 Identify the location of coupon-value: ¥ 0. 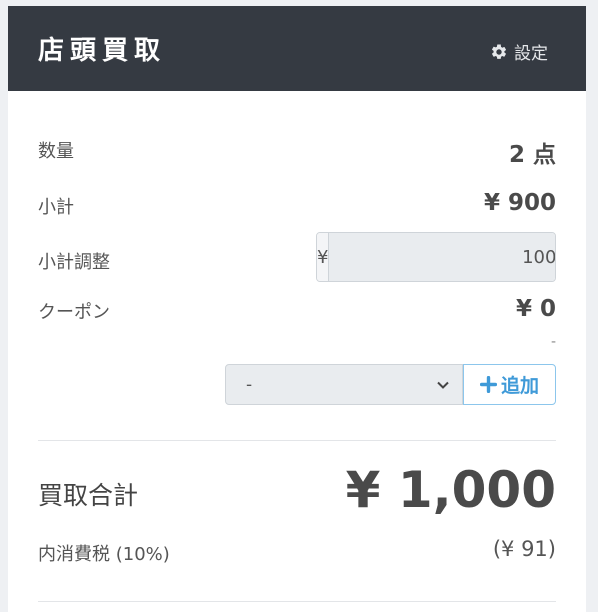
(535, 309).